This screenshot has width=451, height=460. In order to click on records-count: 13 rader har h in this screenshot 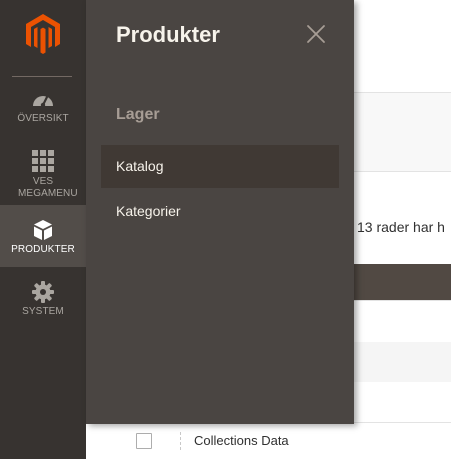, I will do `click(401, 227)`.